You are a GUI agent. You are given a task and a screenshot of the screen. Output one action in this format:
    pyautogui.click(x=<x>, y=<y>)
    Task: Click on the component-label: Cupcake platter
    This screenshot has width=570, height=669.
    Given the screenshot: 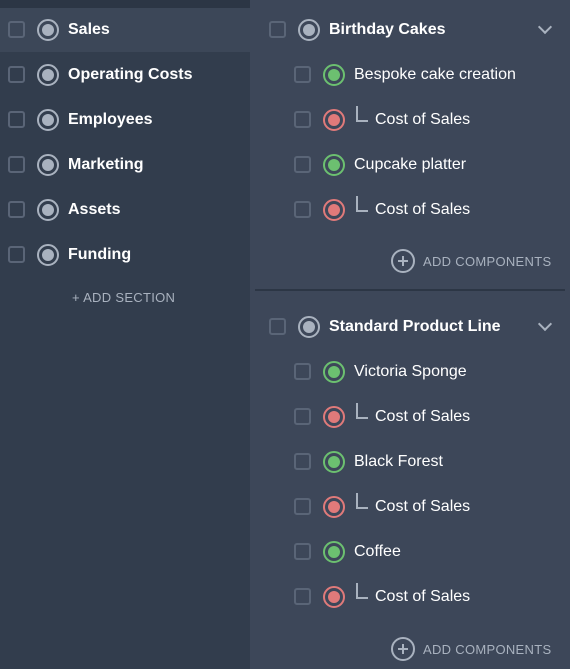 What is the action you would take?
    pyautogui.click(x=410, y=164)
    